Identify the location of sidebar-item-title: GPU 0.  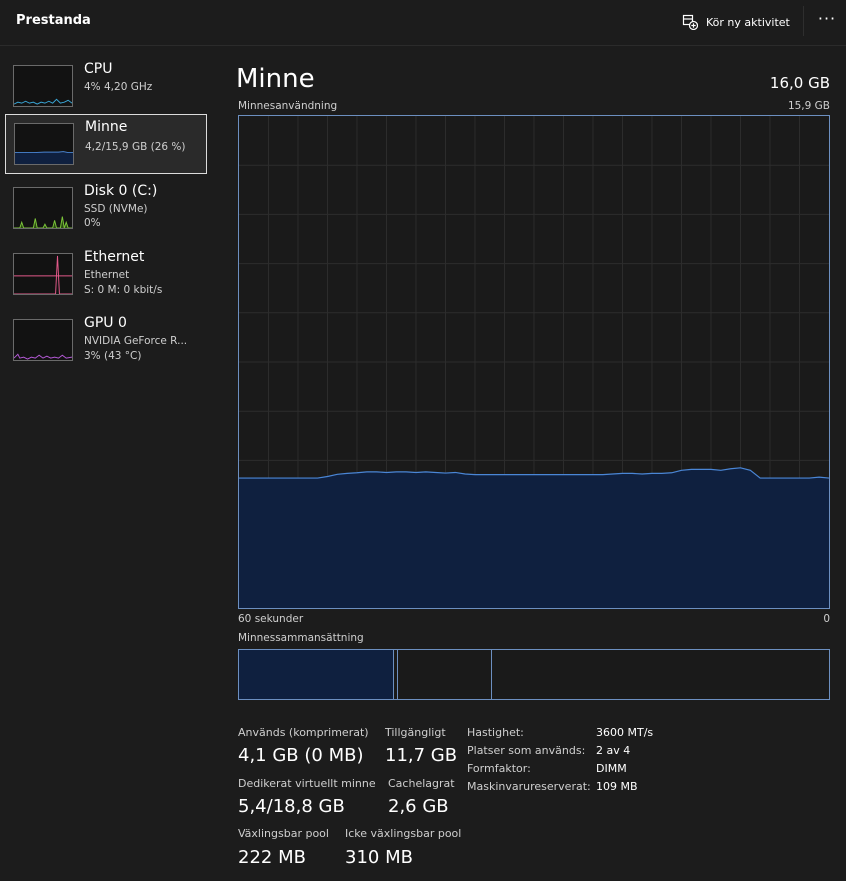
(105, 323).